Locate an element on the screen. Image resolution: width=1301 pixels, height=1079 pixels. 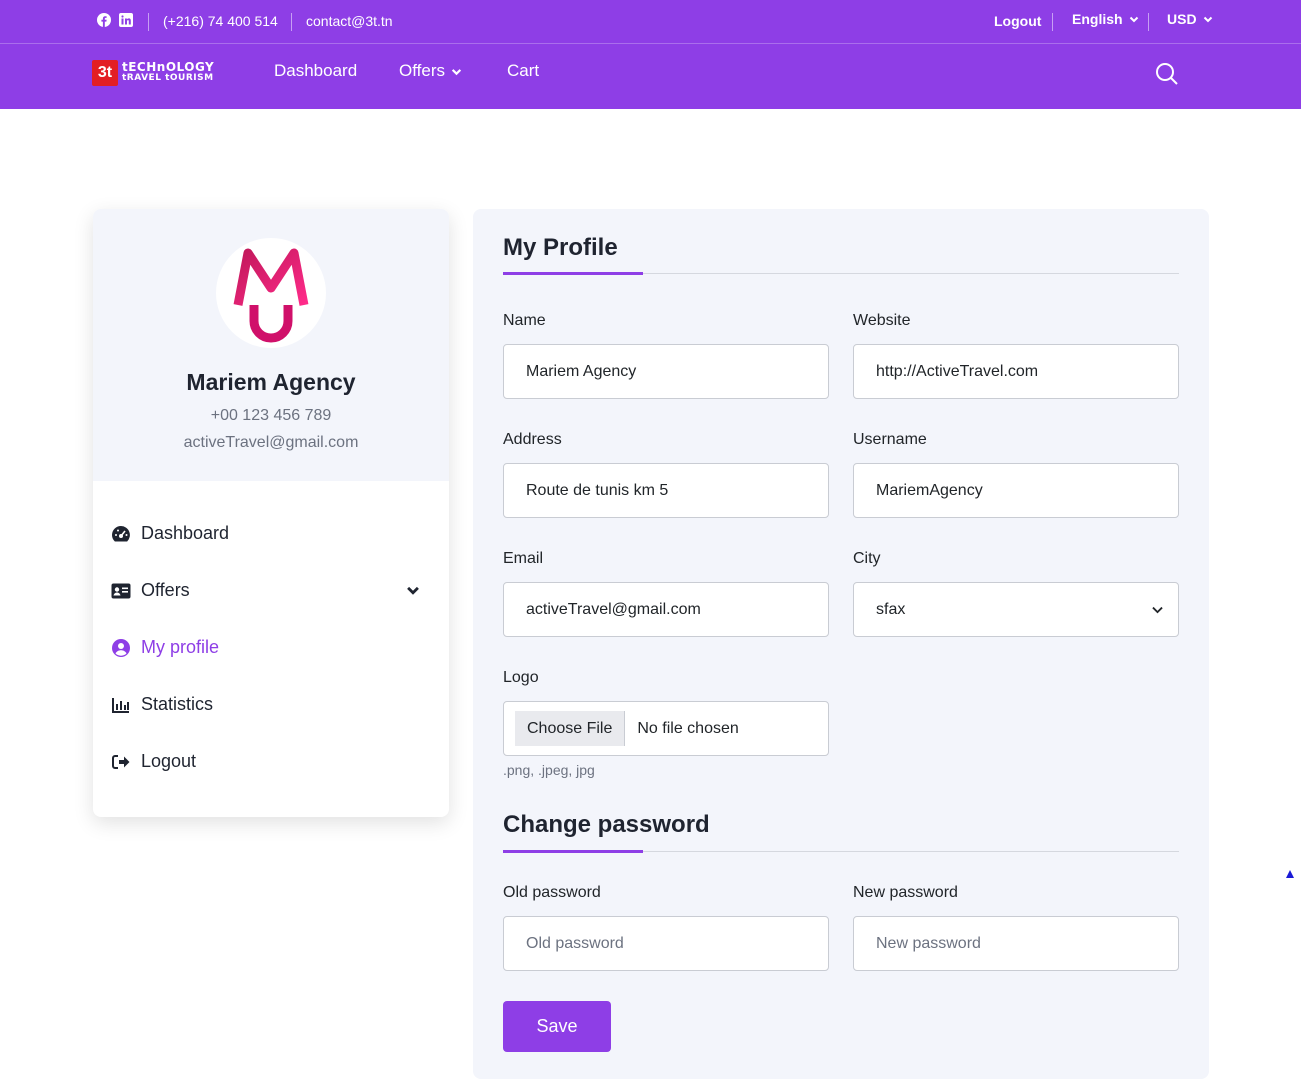
facebook-icon is located at coordinates (104, 20).